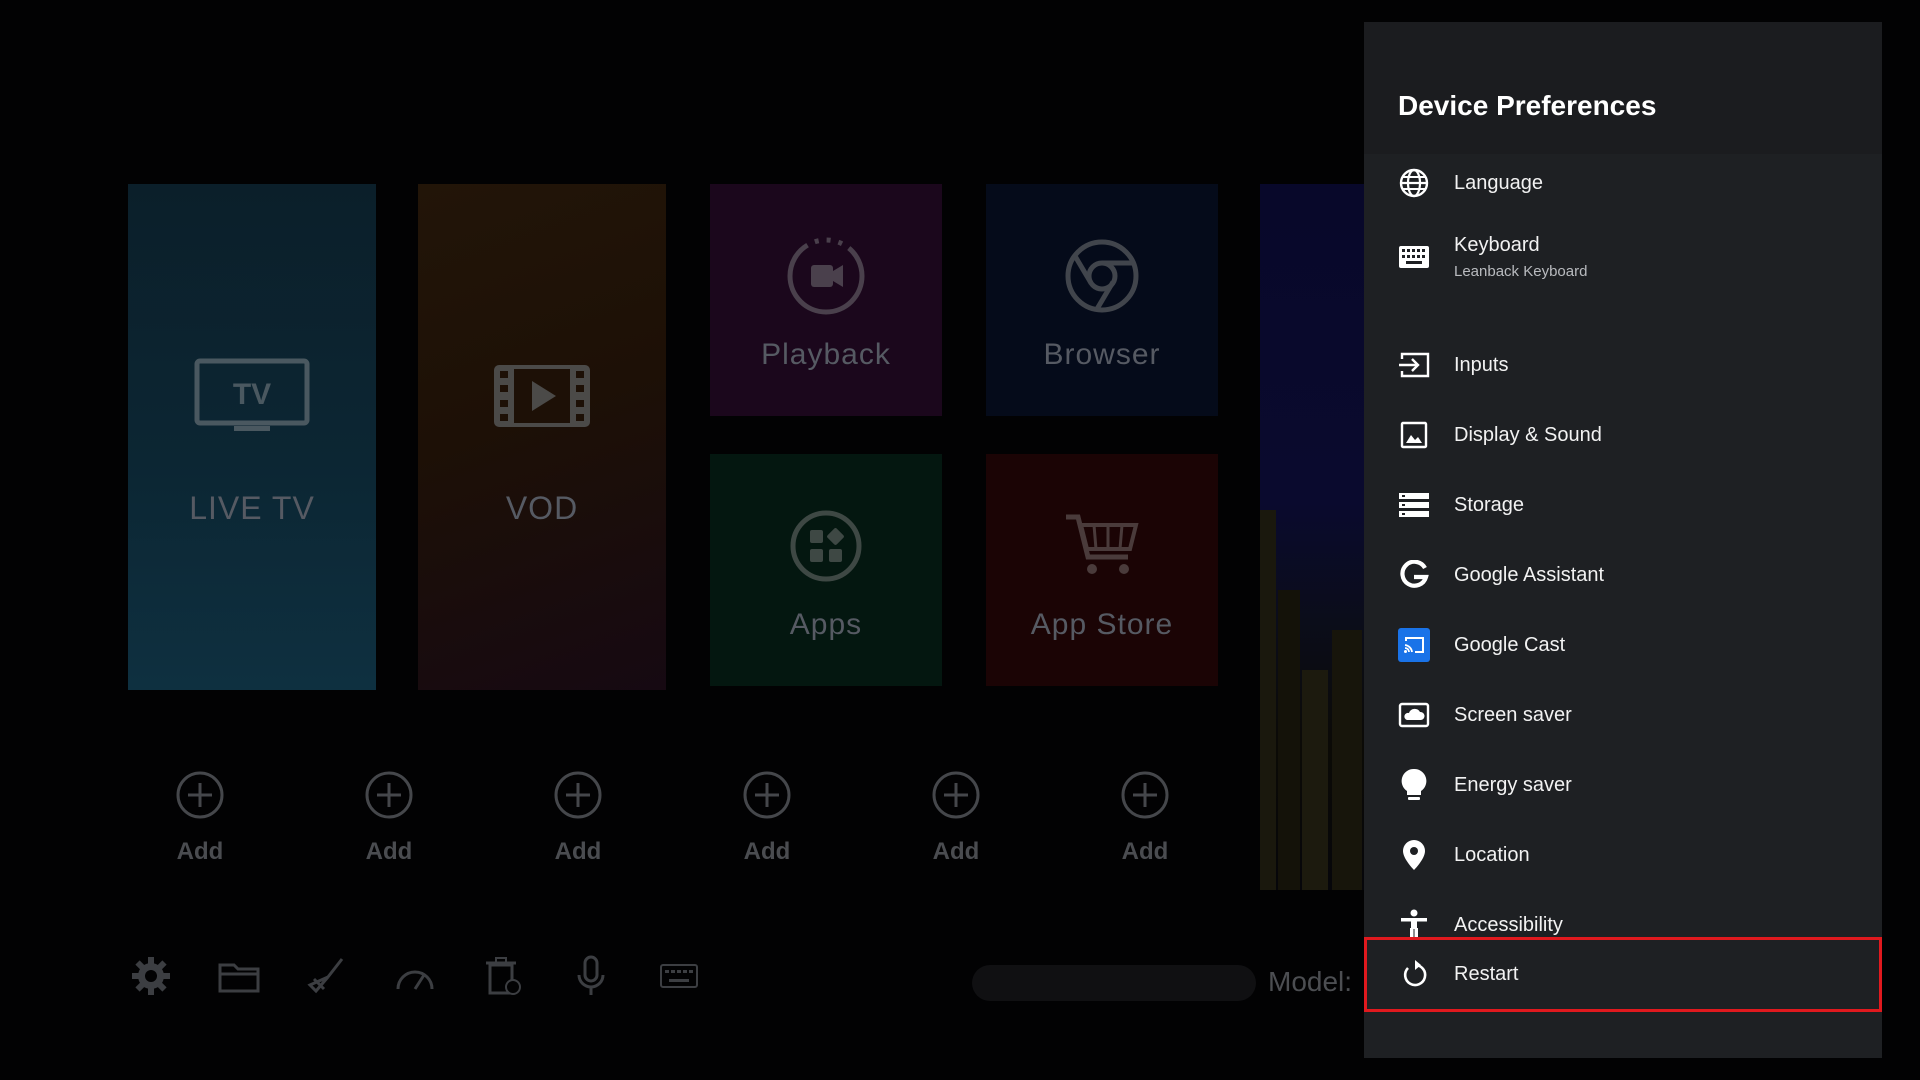  What do you see at coordinates (1489, 504) in the screenshot?
I see `menu-item-label: Storage` at bounding box center [1489, 504].